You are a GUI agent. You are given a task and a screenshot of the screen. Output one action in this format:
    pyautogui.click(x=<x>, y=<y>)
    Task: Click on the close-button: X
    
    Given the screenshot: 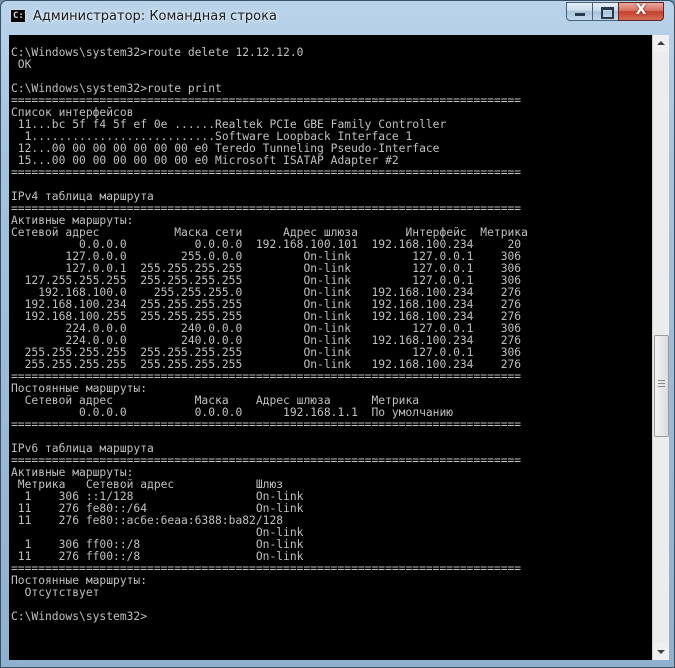 What is the action you would take?
    pyautogui.click(x=641, y=11)
    